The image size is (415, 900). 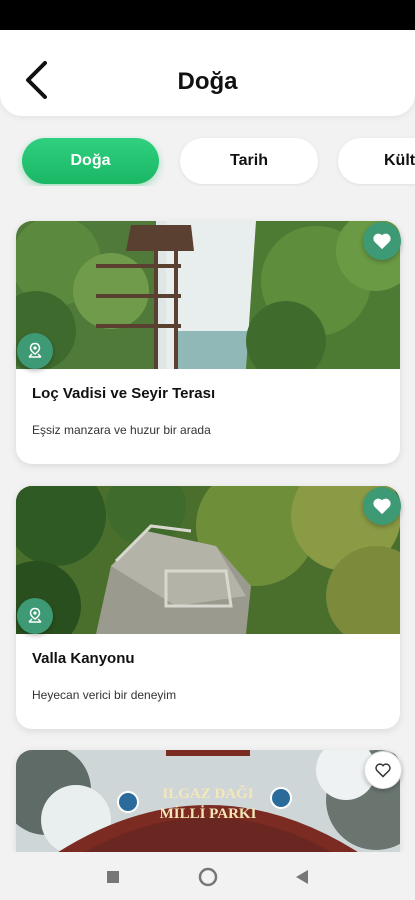 What do you see at coordinates (104, 695) in the screenshot?
I see `place-description: Heyecan verici bir deneyim` at bounding box center [104, 695].